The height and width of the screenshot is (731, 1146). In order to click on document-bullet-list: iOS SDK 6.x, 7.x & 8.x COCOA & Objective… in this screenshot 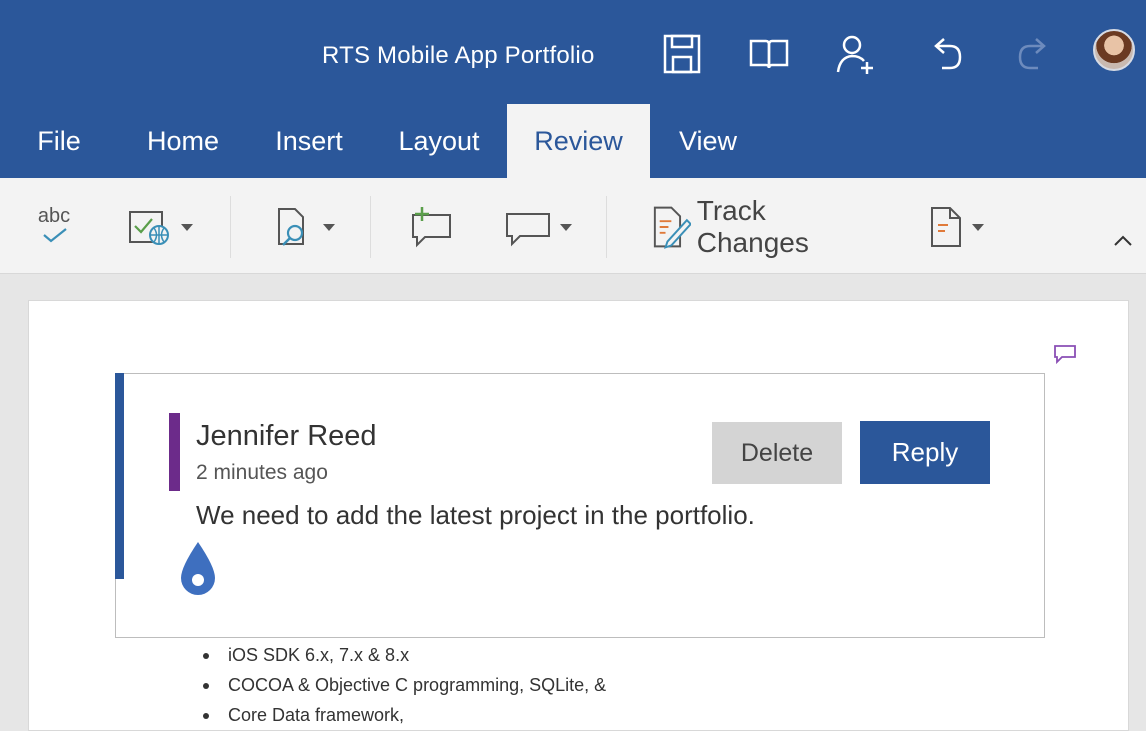, I will do `click(402, 686)`.